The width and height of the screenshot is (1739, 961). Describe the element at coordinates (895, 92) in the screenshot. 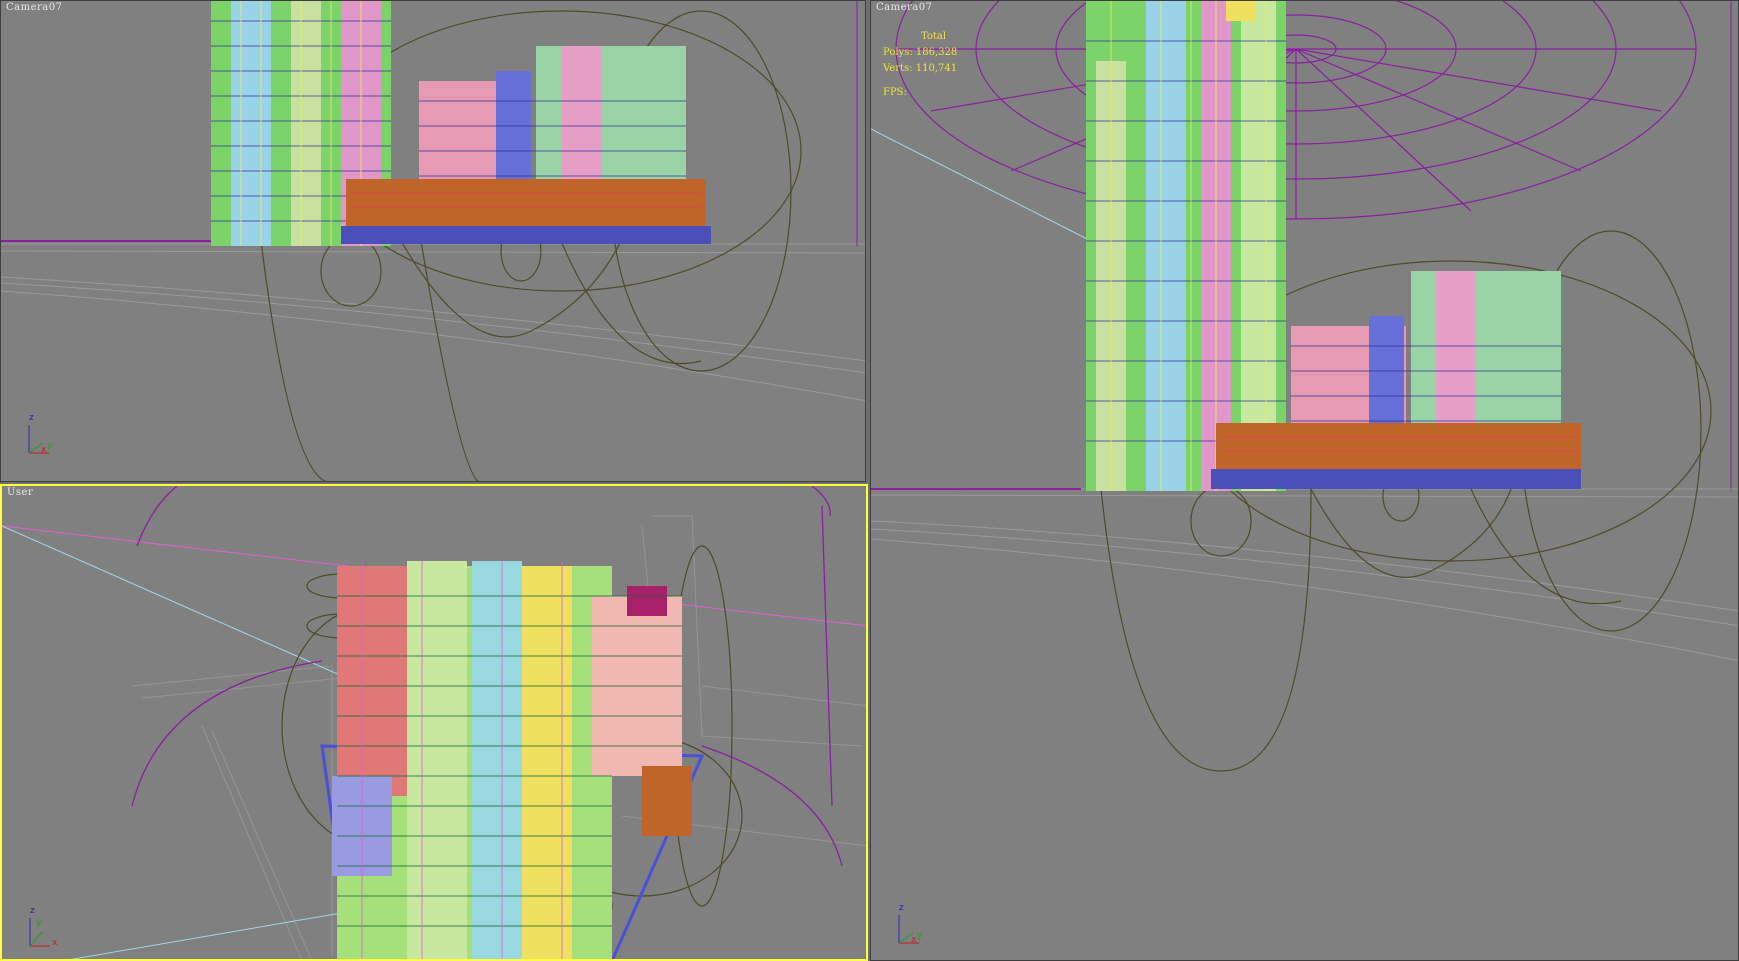

I see `stats-fps-label: FPS:` at that location.